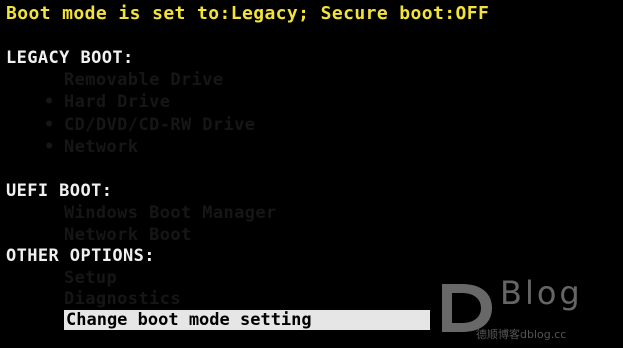 Image resolution: width=623 pixels, height=348 pixels. What do you see at coordinates (91, 147) in the screenshot?
I see `boot-option-network: • Network` at bounding box center [91, 147].